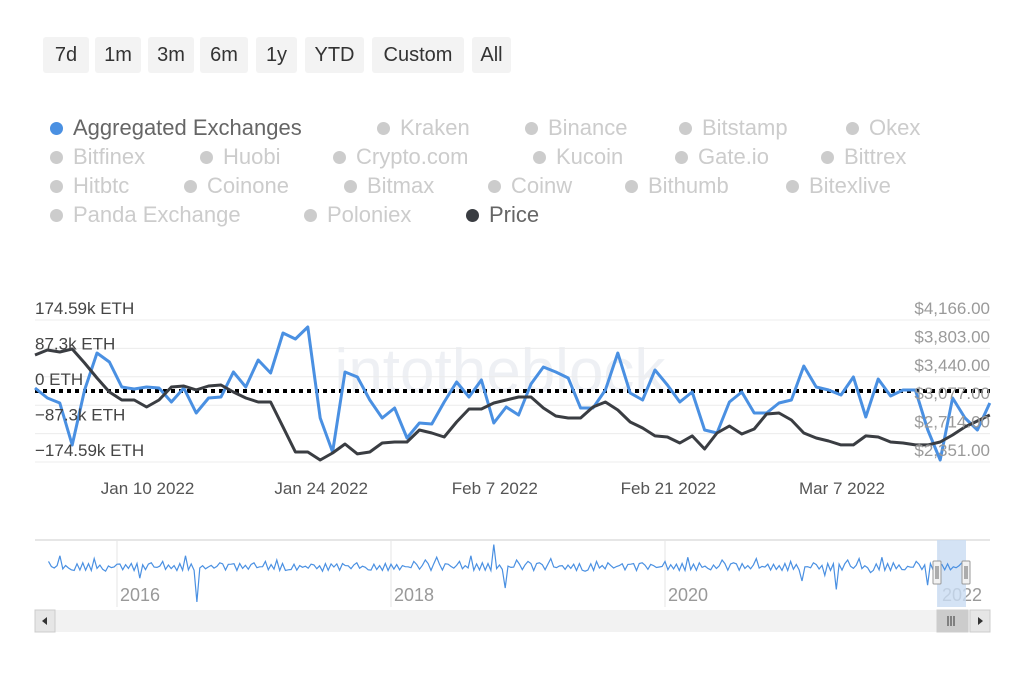  I want to click on y-left-tick-label: 0 ETH, so click(59, 379).